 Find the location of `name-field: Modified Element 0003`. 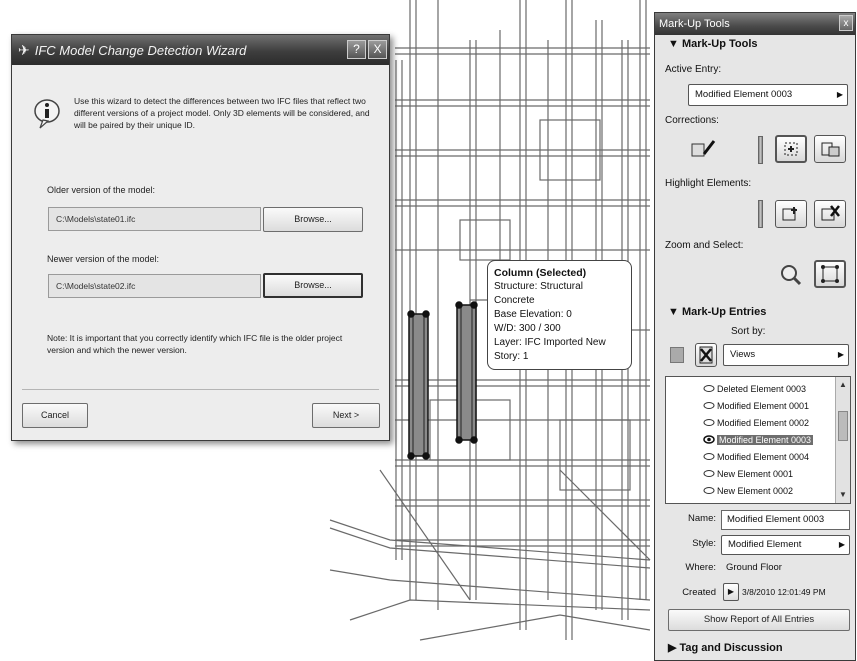

name-field: Modified Element 0003 is located at coordinates (785, 520).